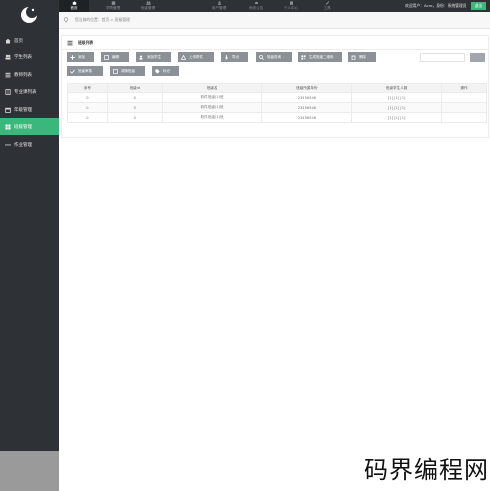 The image size is (490, 491). Describe the element at coordinates (29, 14) in the screenshot. I see `moon-logo-icon` at that location.